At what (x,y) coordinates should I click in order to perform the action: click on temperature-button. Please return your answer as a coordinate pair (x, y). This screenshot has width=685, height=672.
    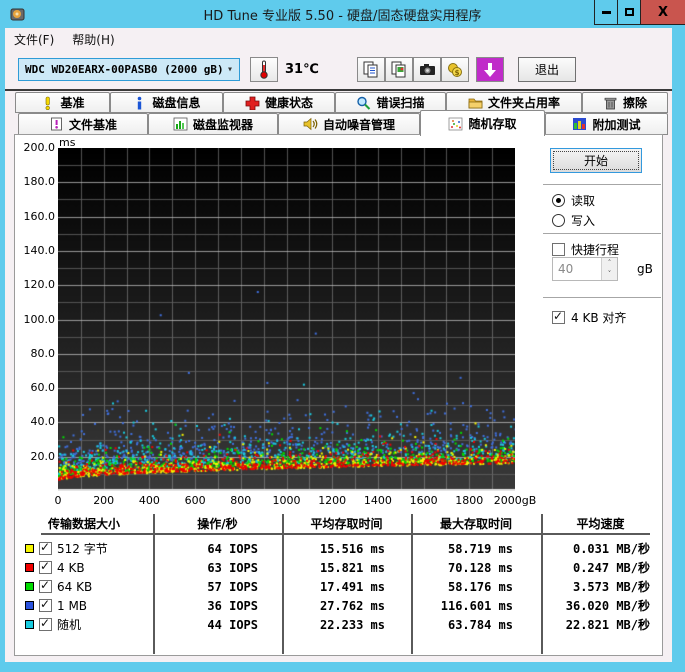
    Looking at the image, I should click on (264, 69).